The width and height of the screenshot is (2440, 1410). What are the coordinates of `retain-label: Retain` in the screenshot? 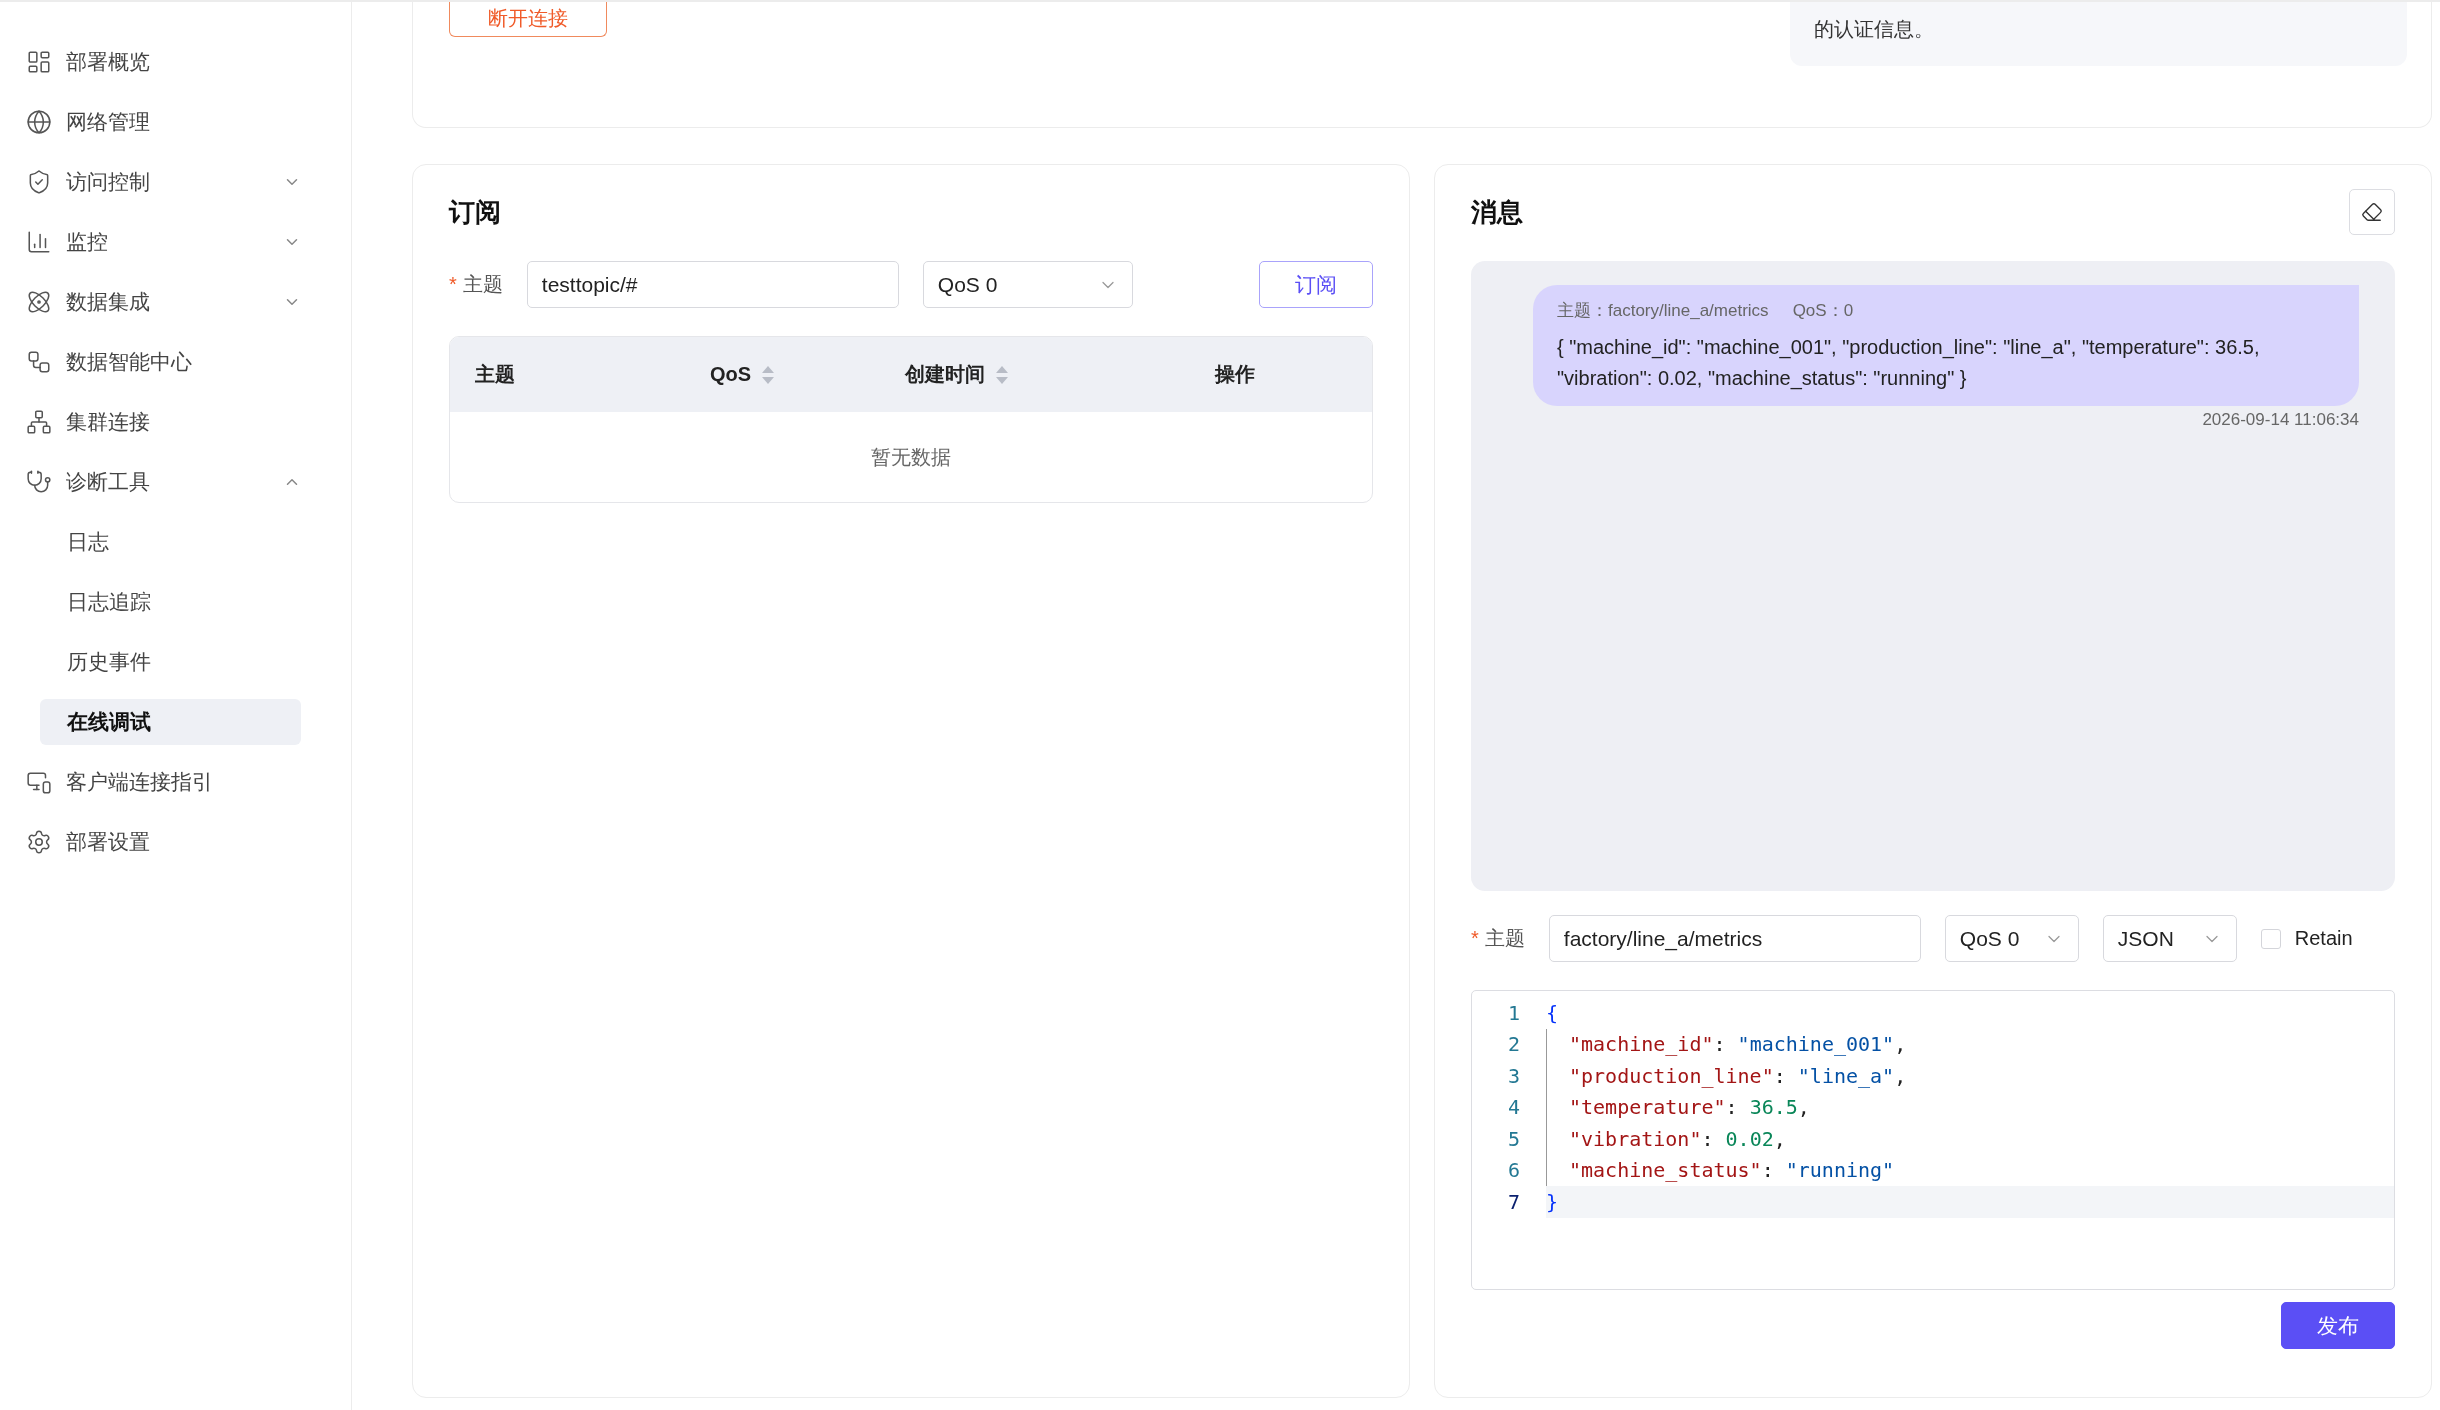 It's located at (2323, 938).